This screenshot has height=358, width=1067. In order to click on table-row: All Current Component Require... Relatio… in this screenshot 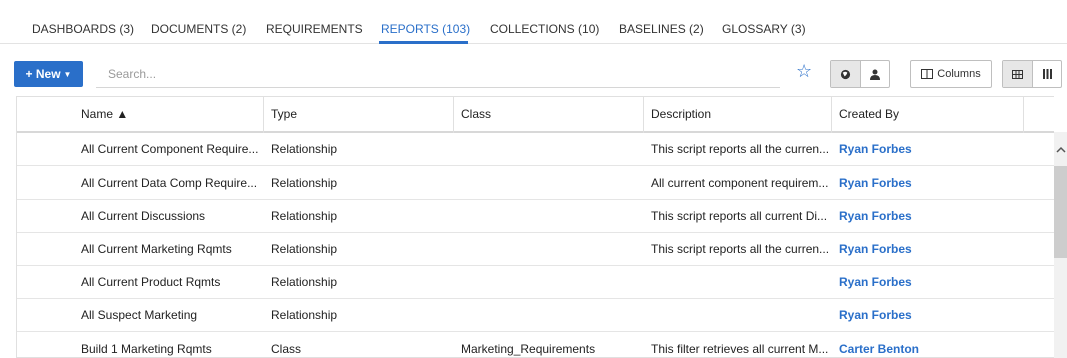, I will do `click(535, 149)`.